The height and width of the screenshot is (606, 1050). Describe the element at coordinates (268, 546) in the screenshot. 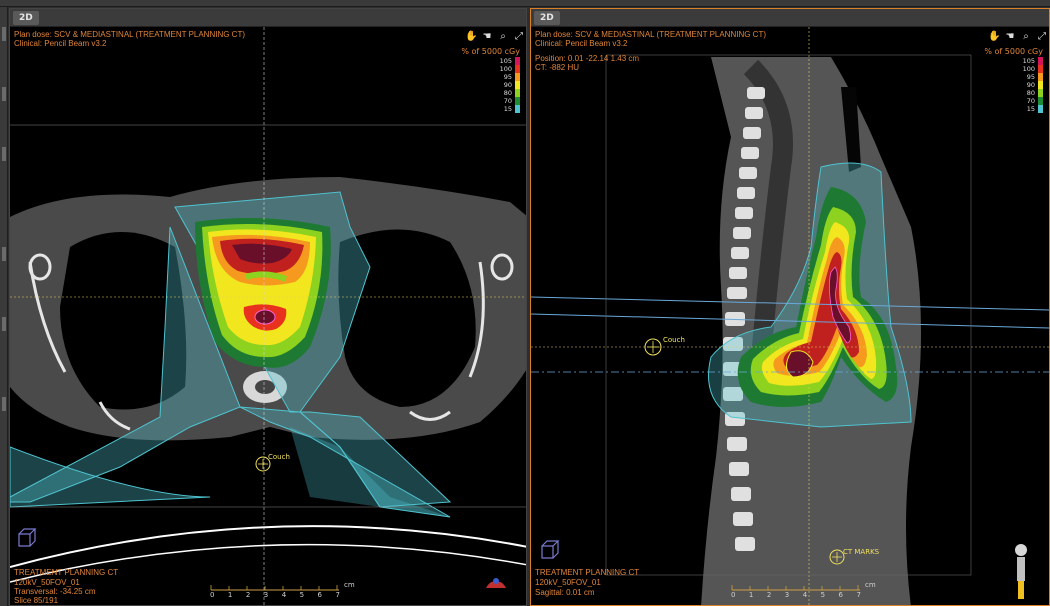

I see `couch-curve` at that location.